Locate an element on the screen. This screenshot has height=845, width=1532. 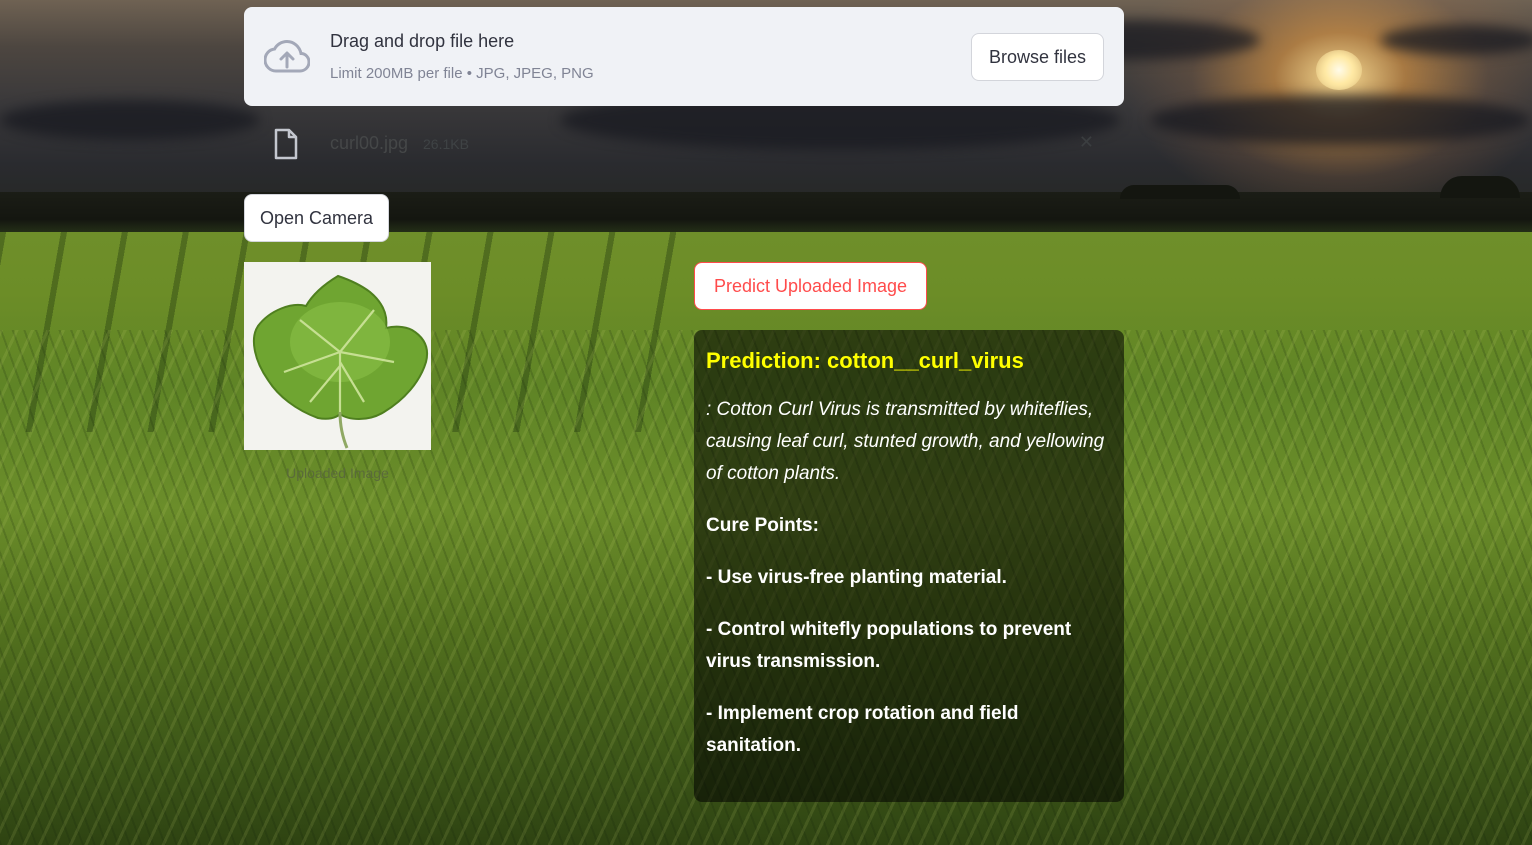
open-camera-button: Open Camera is located at coordinates (316, 218).